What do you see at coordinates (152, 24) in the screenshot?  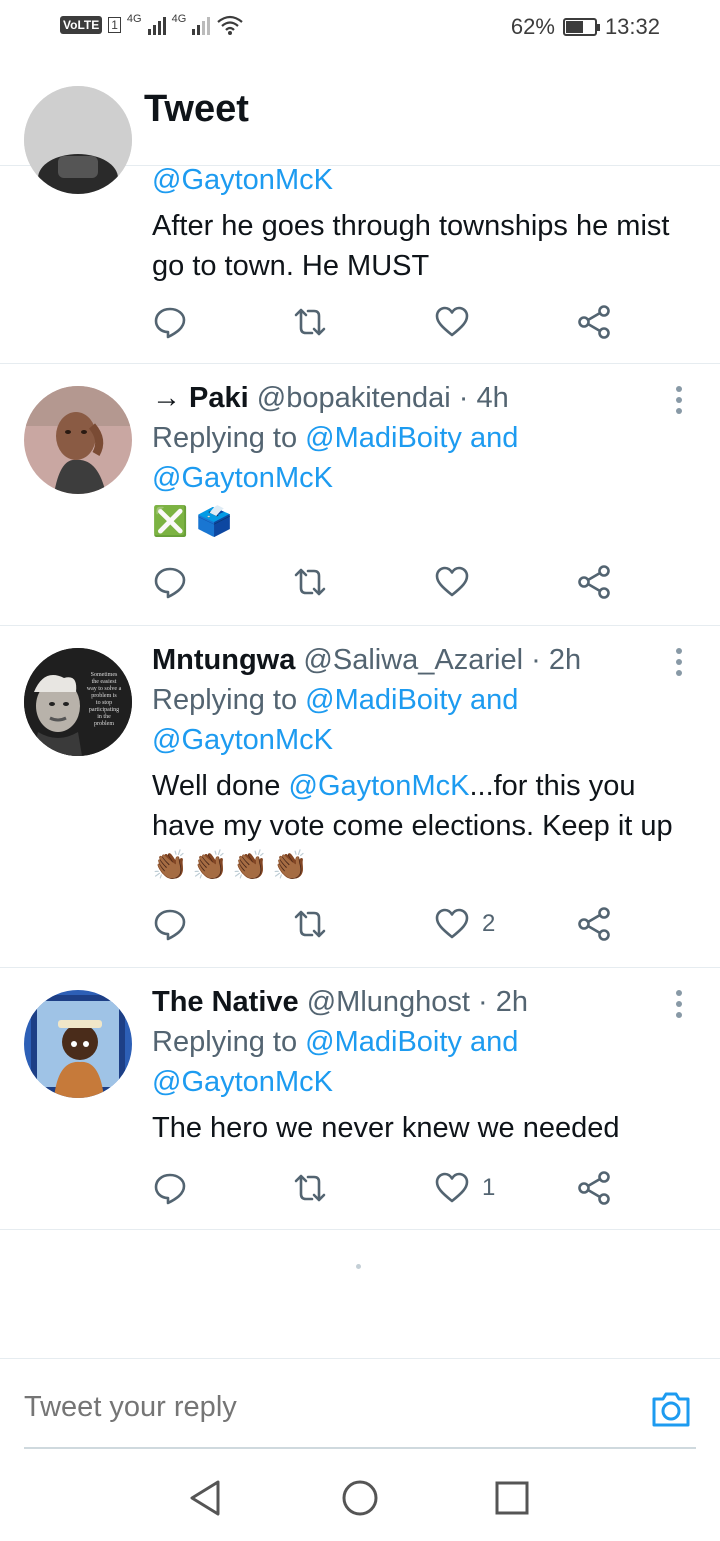 I see `status-left: VoLTE 1 4G 4G` at bounding box center [152, 24].